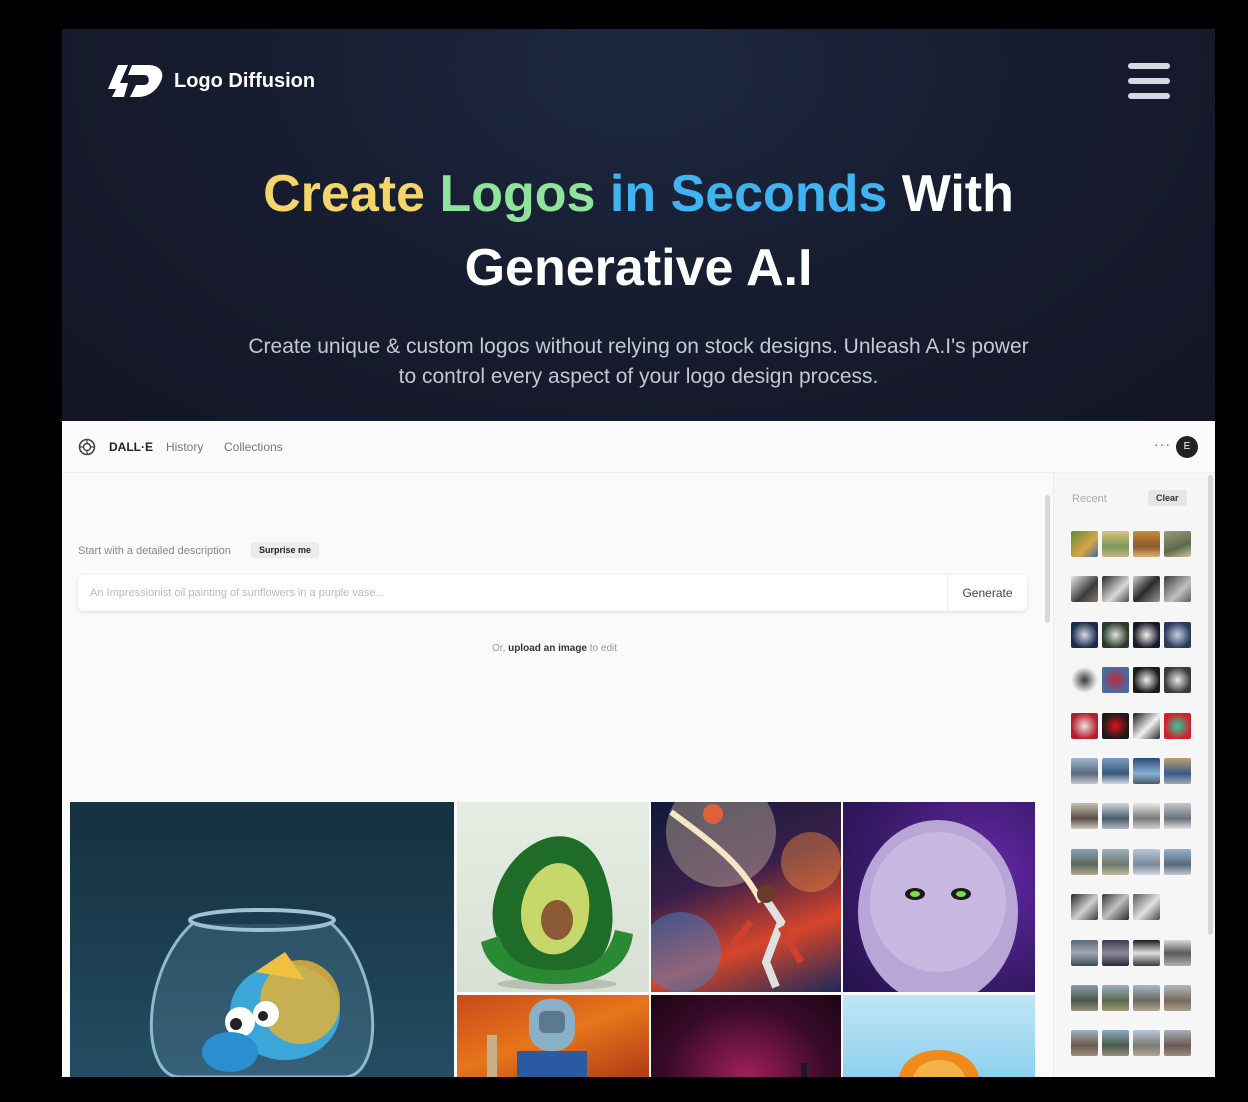 The image size is (1248, 1102). I want to click on gallery-image-robot-painting, so click(553, 1036).